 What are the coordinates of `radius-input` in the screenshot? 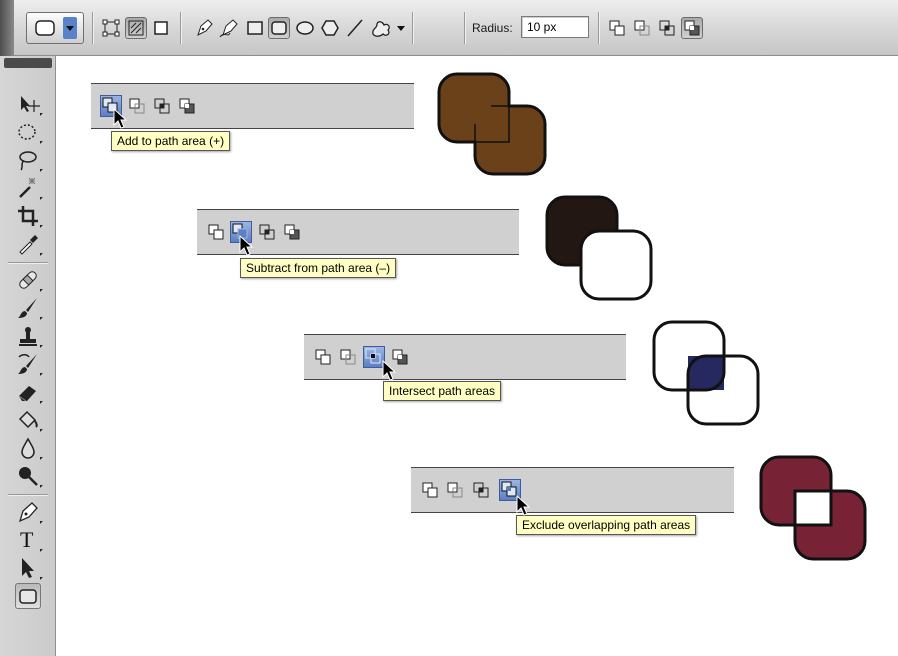 It's located at (555, 27).